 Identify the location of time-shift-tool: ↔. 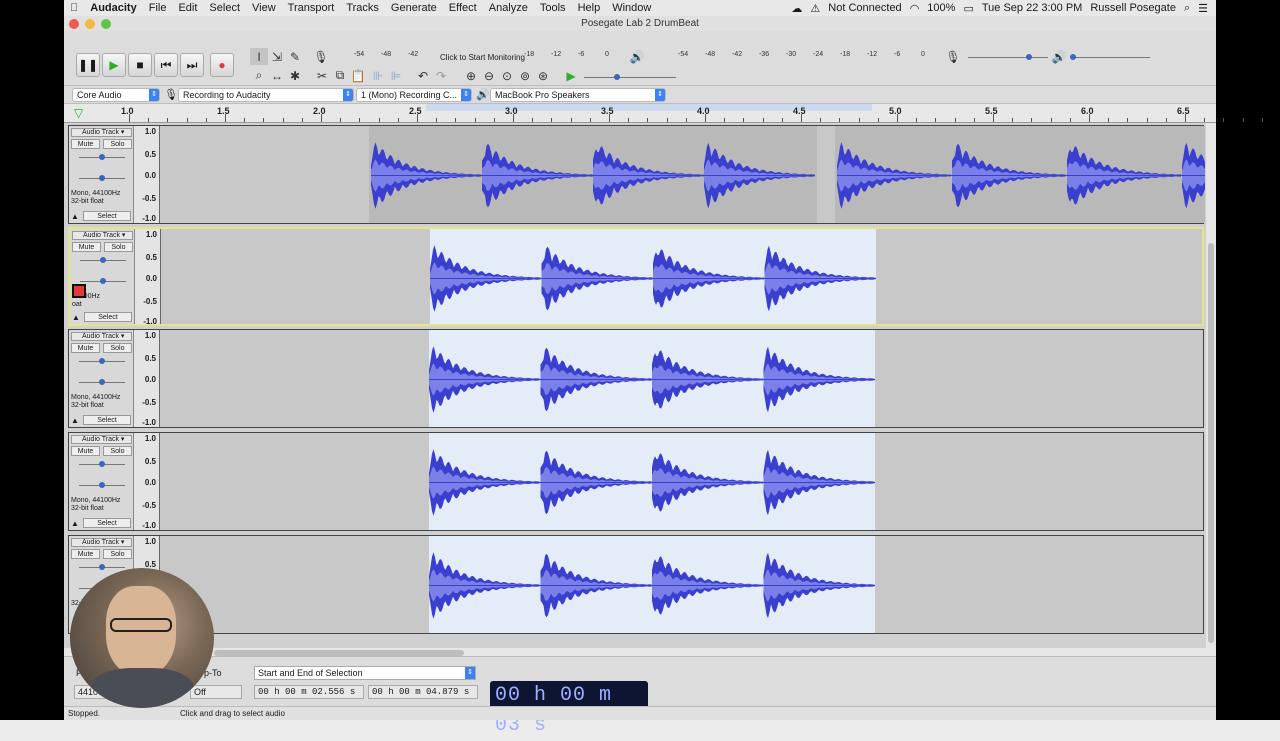
(277, 75).